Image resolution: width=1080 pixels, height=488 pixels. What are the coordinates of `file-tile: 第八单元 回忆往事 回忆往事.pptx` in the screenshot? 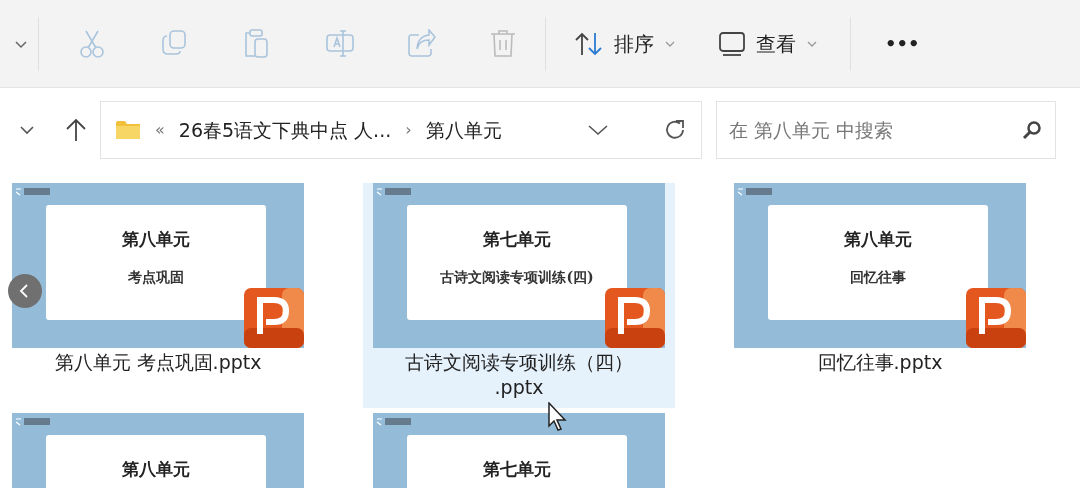 It's located at (880, 295).